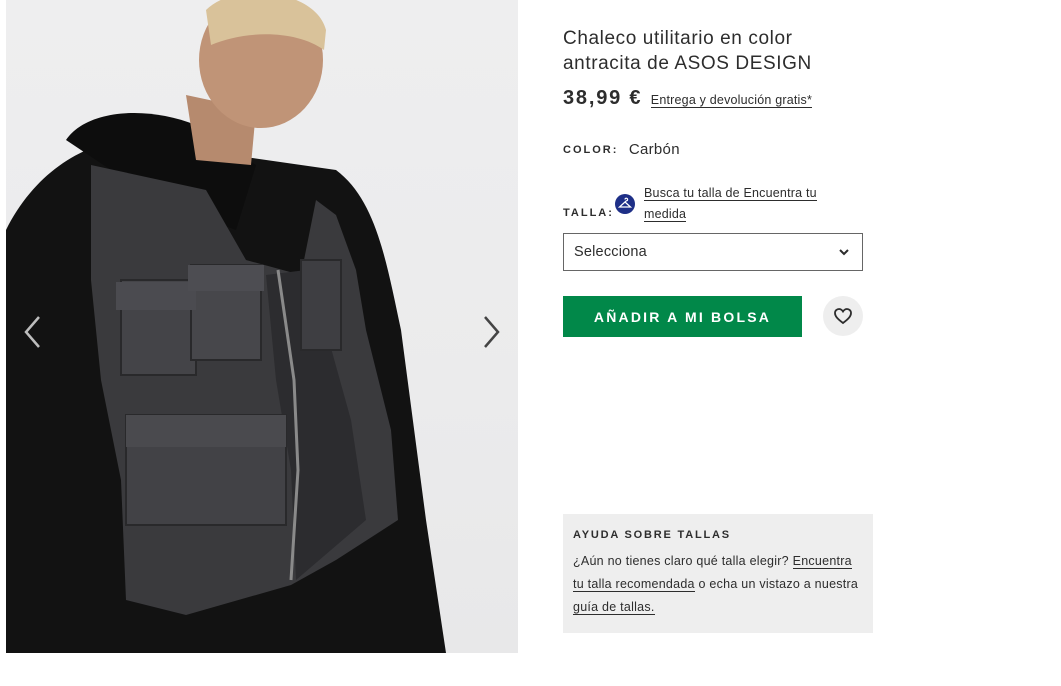 This screenshot has width=1061, height=686. Describe the element at coordinates (621, 150) in the screenshot. I see `color-row: COLOR: Carbón` at that location.